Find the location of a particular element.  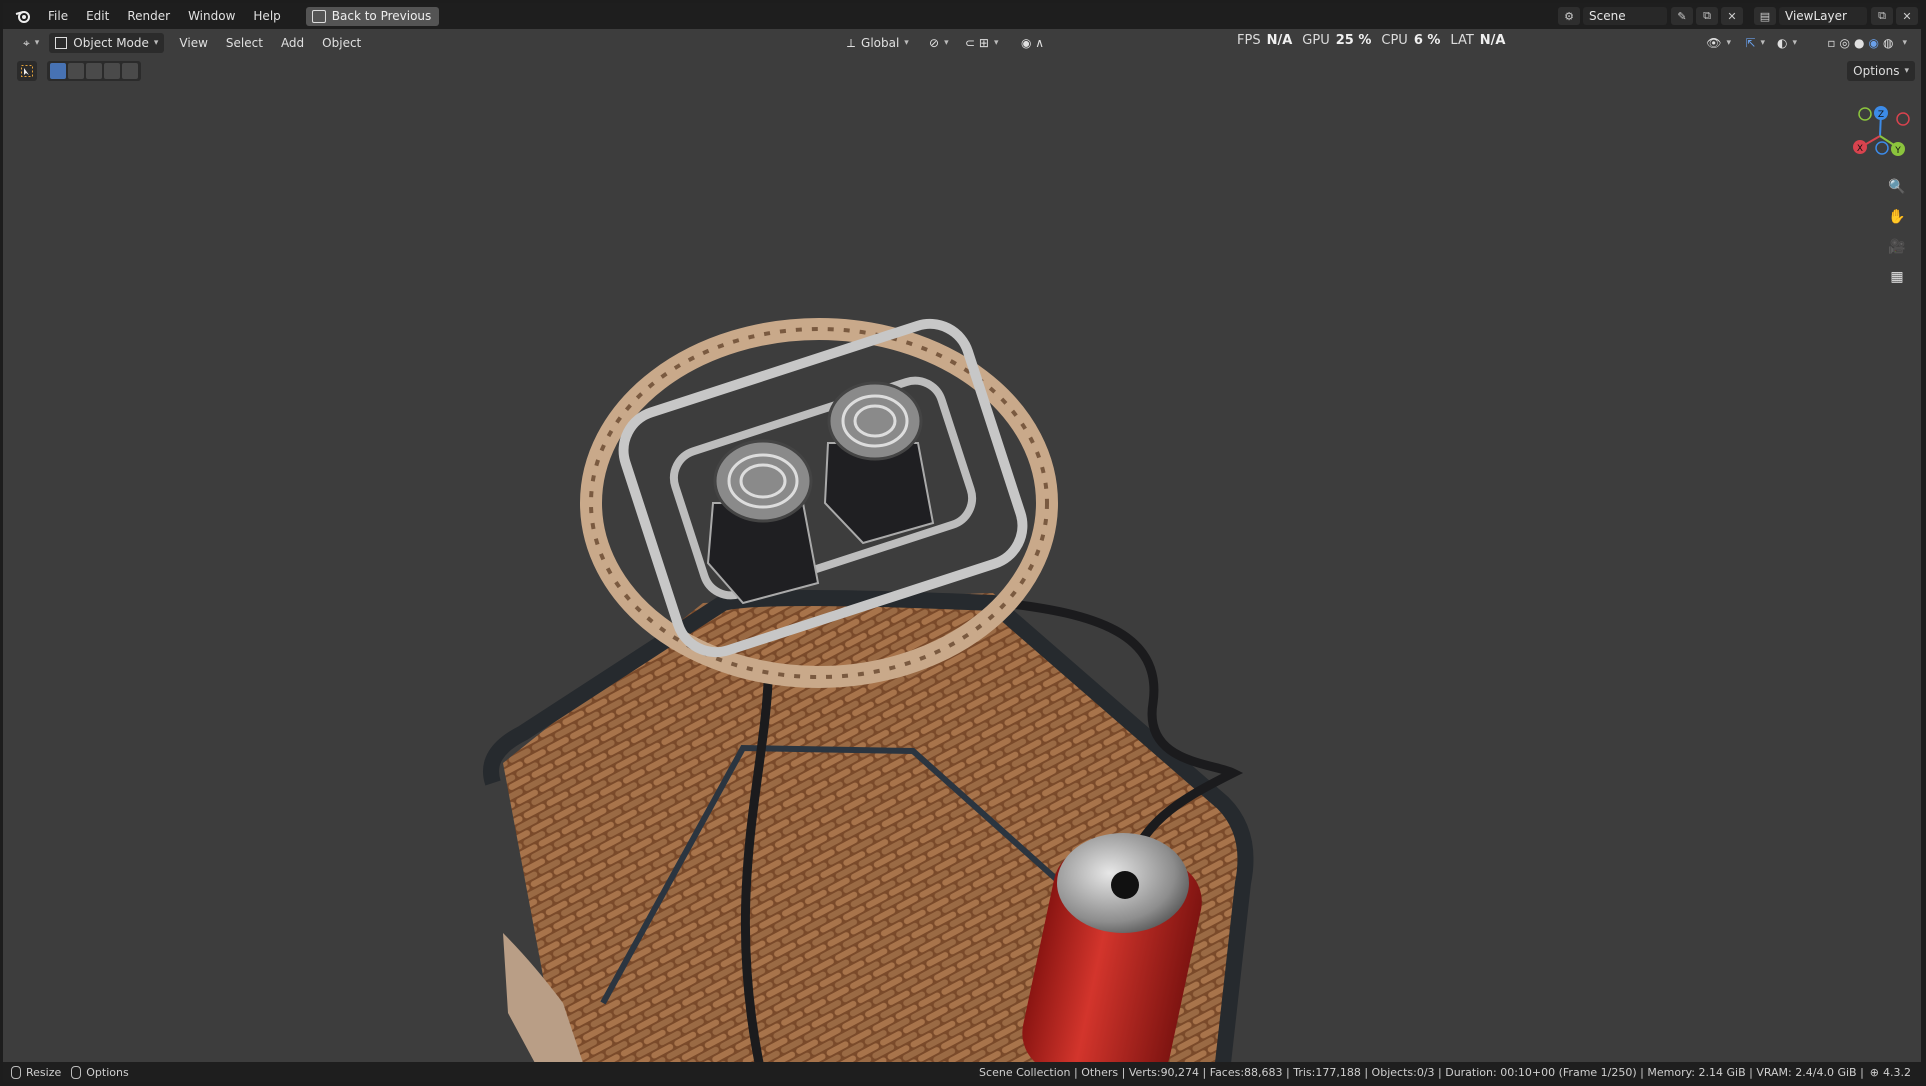

burner-left is located at coordinates (763, 522).